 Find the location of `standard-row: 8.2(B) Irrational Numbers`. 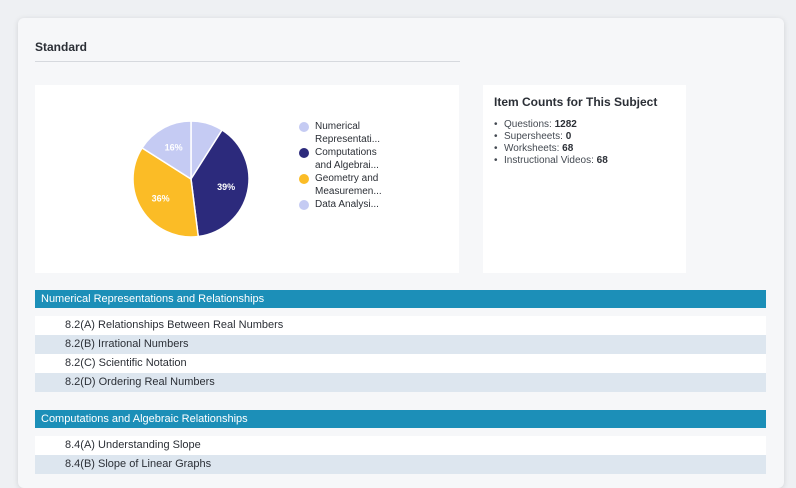

standard-row: 8.2(B) Irrational Numbers is located at coordinates (400, 344).